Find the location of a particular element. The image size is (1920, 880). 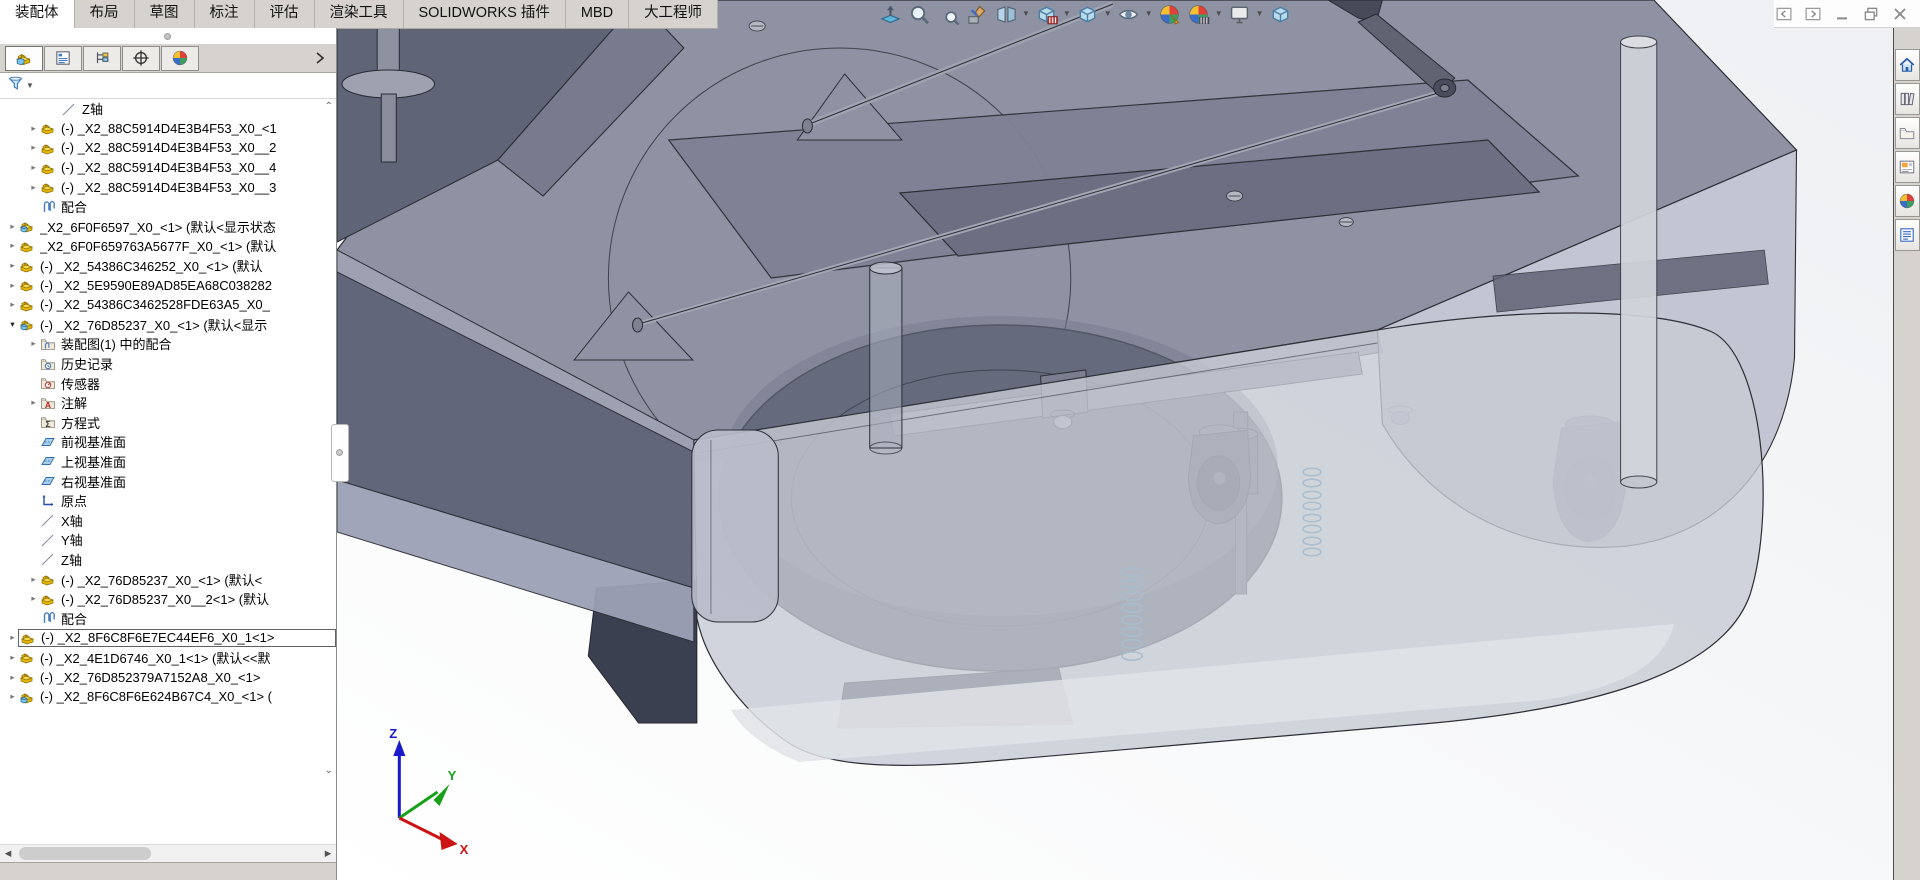

edit-appearance-icon is located at coordinates (1170, 14).